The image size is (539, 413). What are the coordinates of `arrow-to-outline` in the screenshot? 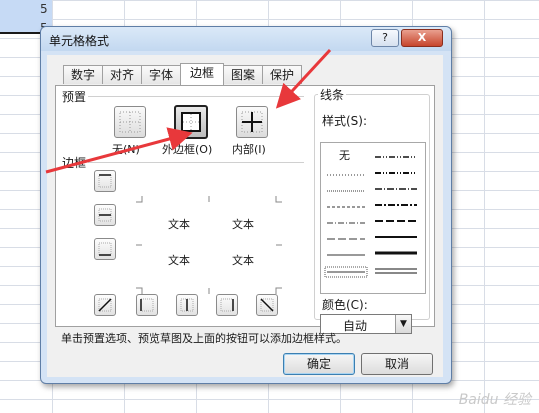 It's located at (119, 150).